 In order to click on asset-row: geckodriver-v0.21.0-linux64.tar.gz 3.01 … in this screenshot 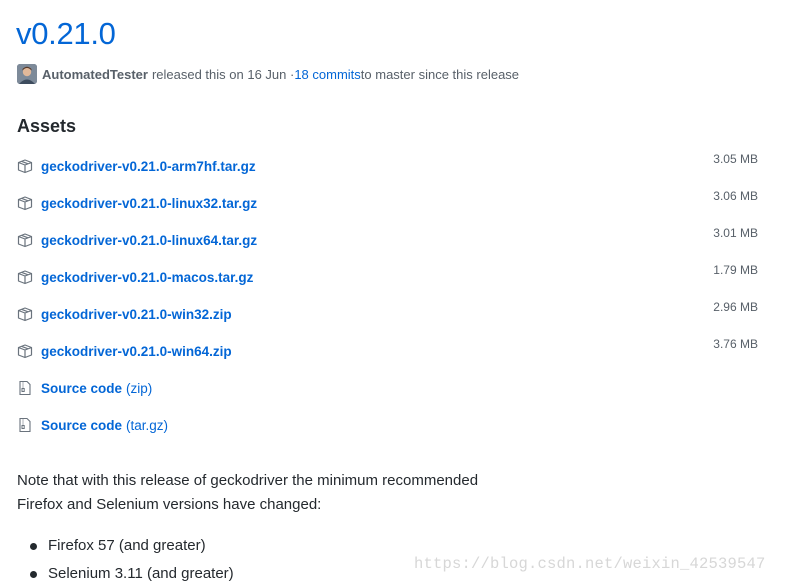, I will do `click(389, 239)`.